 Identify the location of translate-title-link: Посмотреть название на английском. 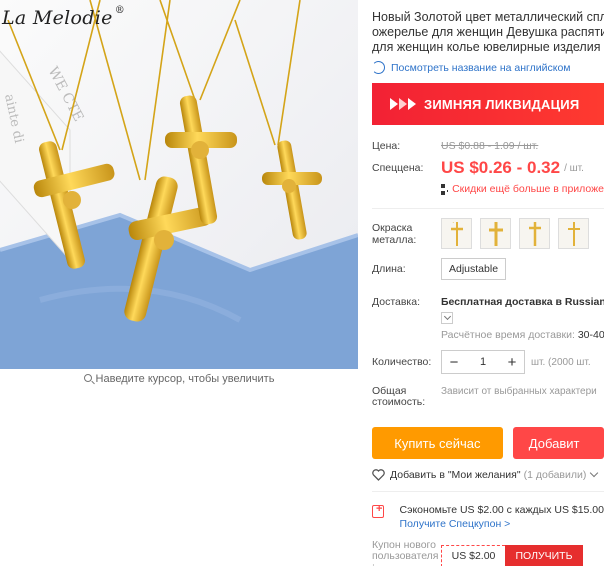
(488, 67).